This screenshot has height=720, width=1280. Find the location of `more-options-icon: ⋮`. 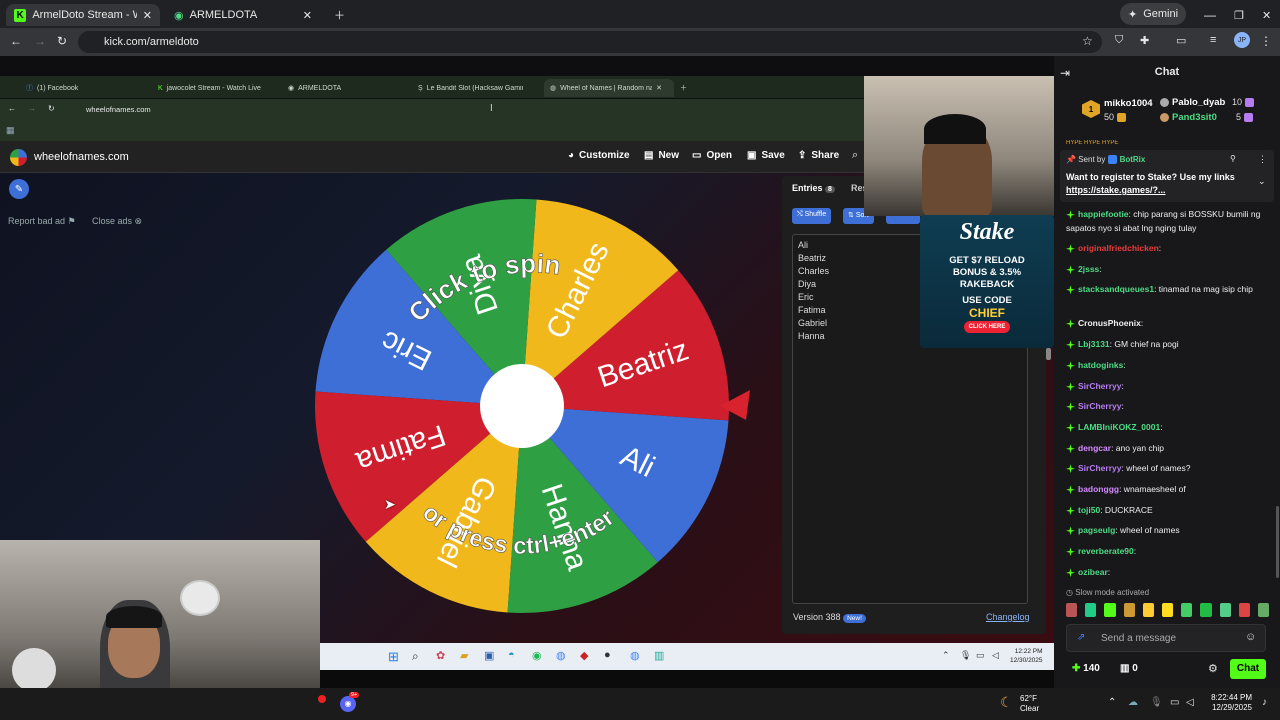

more-options-icon: ⋮ is located at coordinates (1262, 159).